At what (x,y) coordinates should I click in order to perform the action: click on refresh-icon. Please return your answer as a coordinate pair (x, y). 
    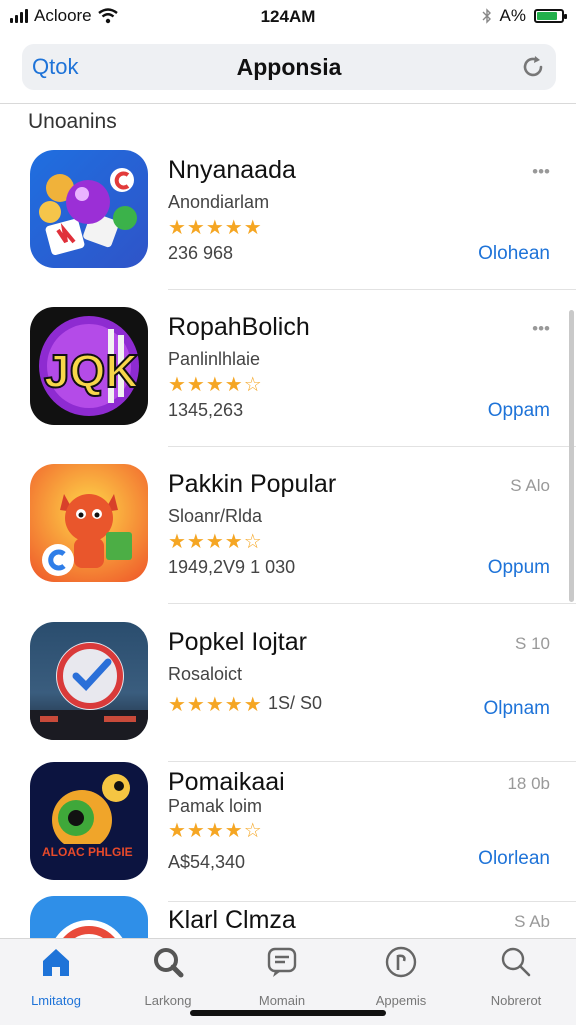
    Looking at the image, I should click on (533, 67).